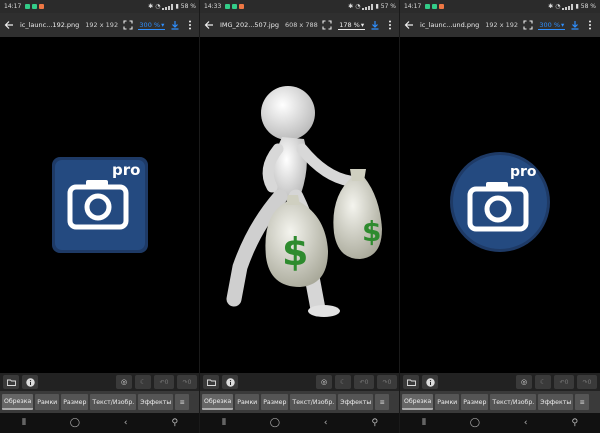 This screenshot has width=600, height=433. Describe the element at coordinates (523, 172) in the screenshot. I see `app-icon-pro-text: pro` at that location.